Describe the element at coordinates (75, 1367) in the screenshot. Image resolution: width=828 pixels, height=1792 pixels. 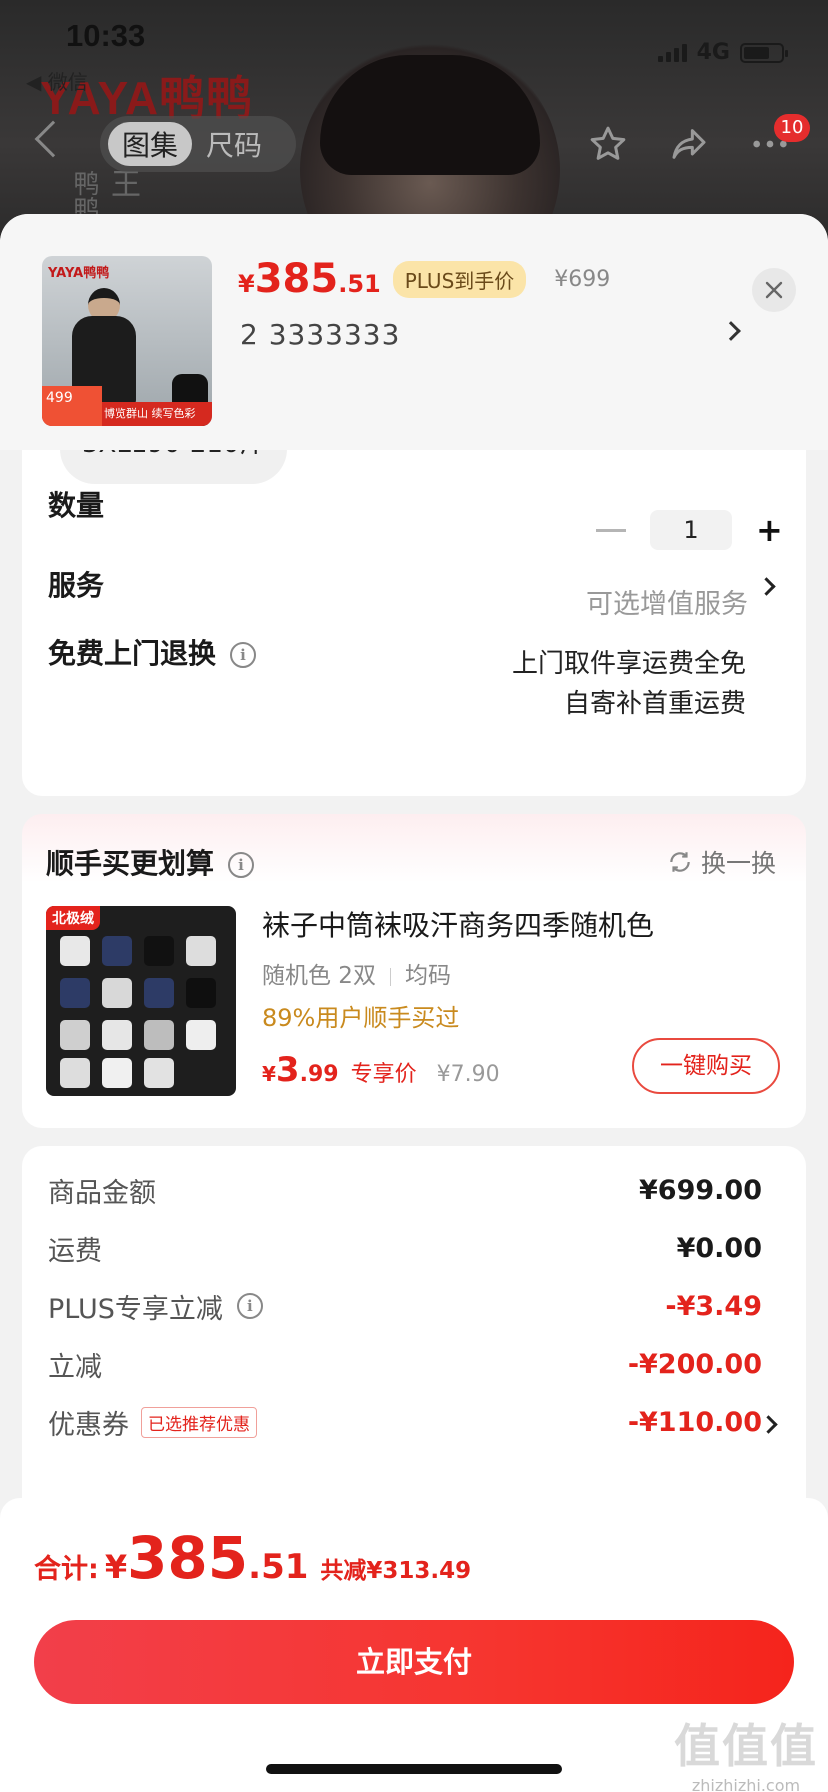
I see `summary-label: 立减` at that location.